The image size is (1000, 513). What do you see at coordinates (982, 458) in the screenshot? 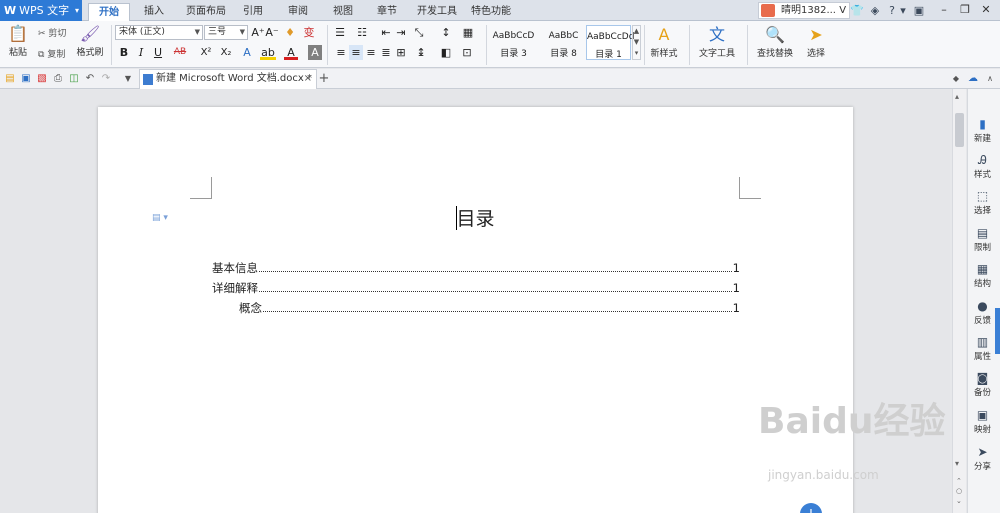
I see `panel-share: ➤ 分享` at bounding box center [982, 458].